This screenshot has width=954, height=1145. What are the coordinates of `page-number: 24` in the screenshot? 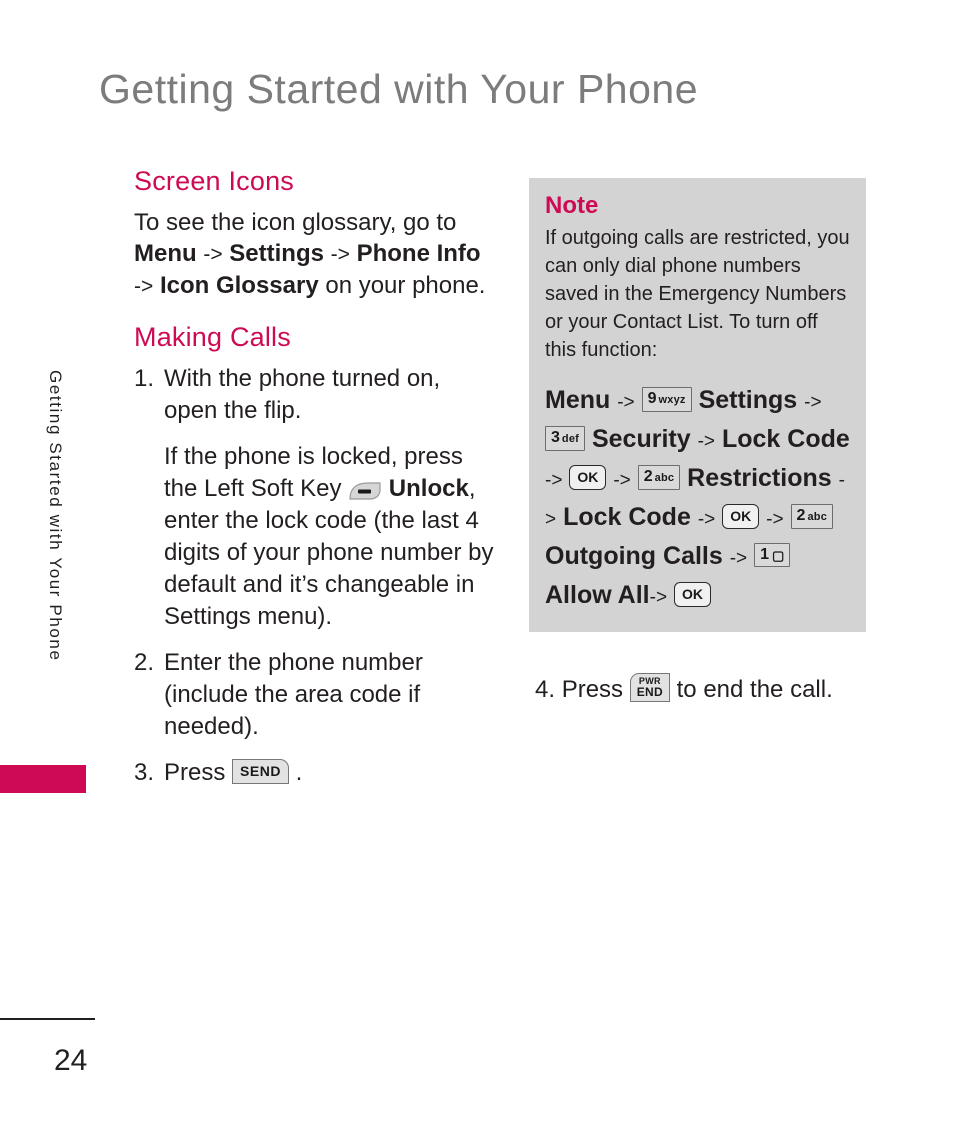 It's located at (71, 1060).